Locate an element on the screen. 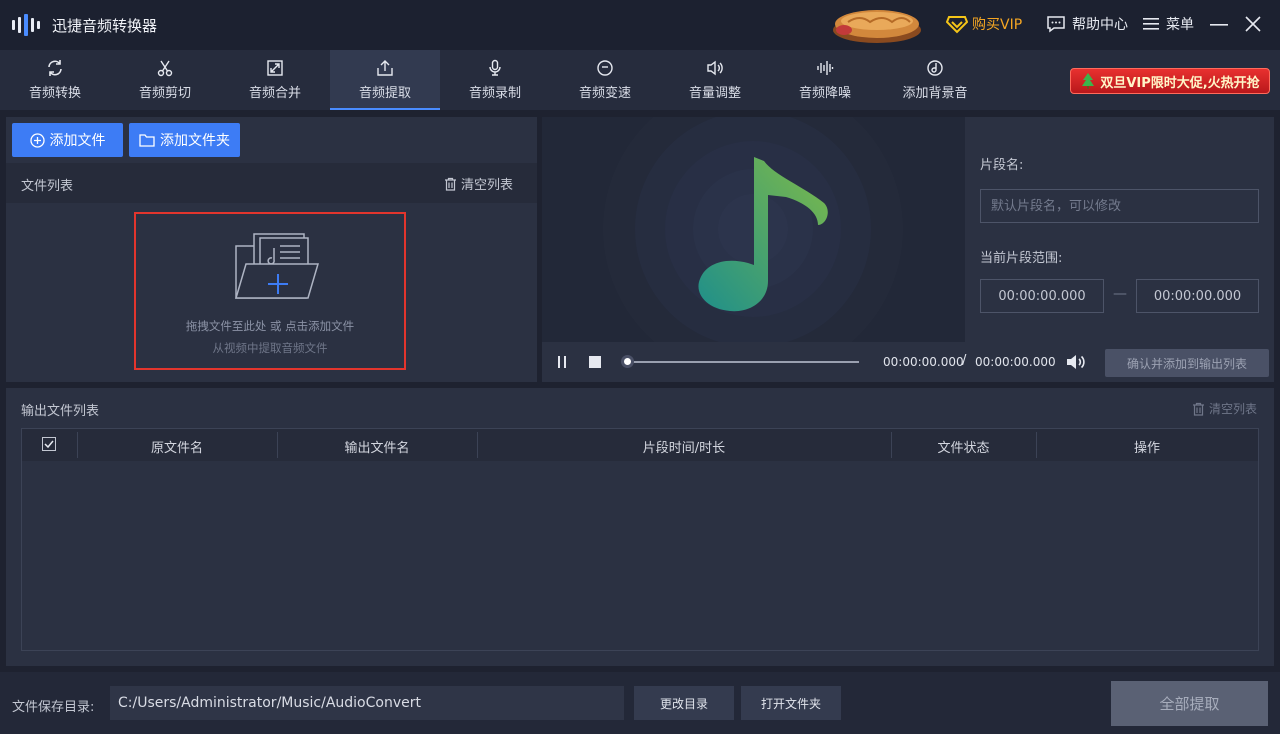 The width and height of the screenshot is (1280, 734). extract-all-button: 全部提取 is located at coordinates (1189, 703).